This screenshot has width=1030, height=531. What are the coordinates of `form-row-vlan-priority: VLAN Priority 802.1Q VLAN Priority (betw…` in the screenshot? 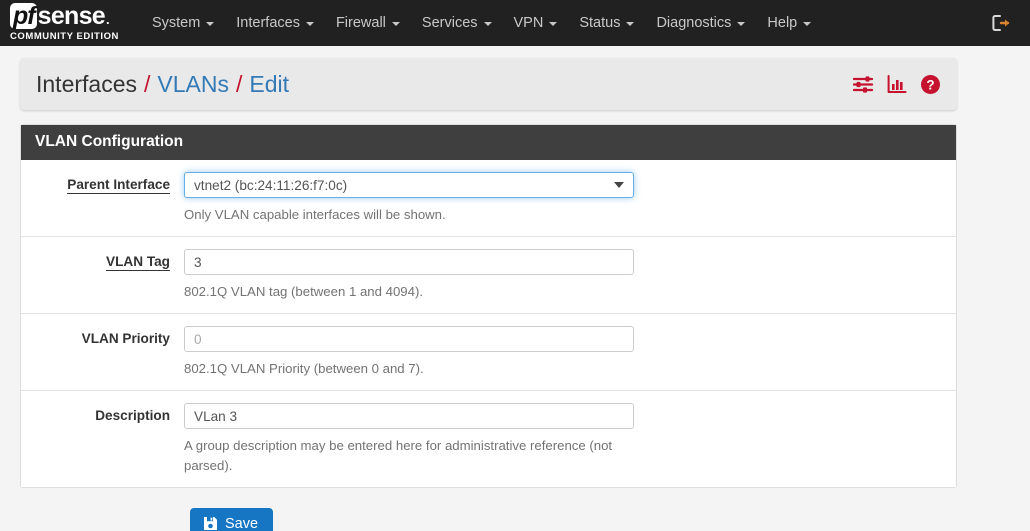 It's located at (488, 353).